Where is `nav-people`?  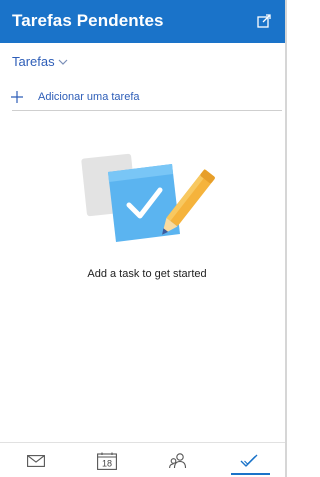 nav-people is located at coordinates (178, 460).